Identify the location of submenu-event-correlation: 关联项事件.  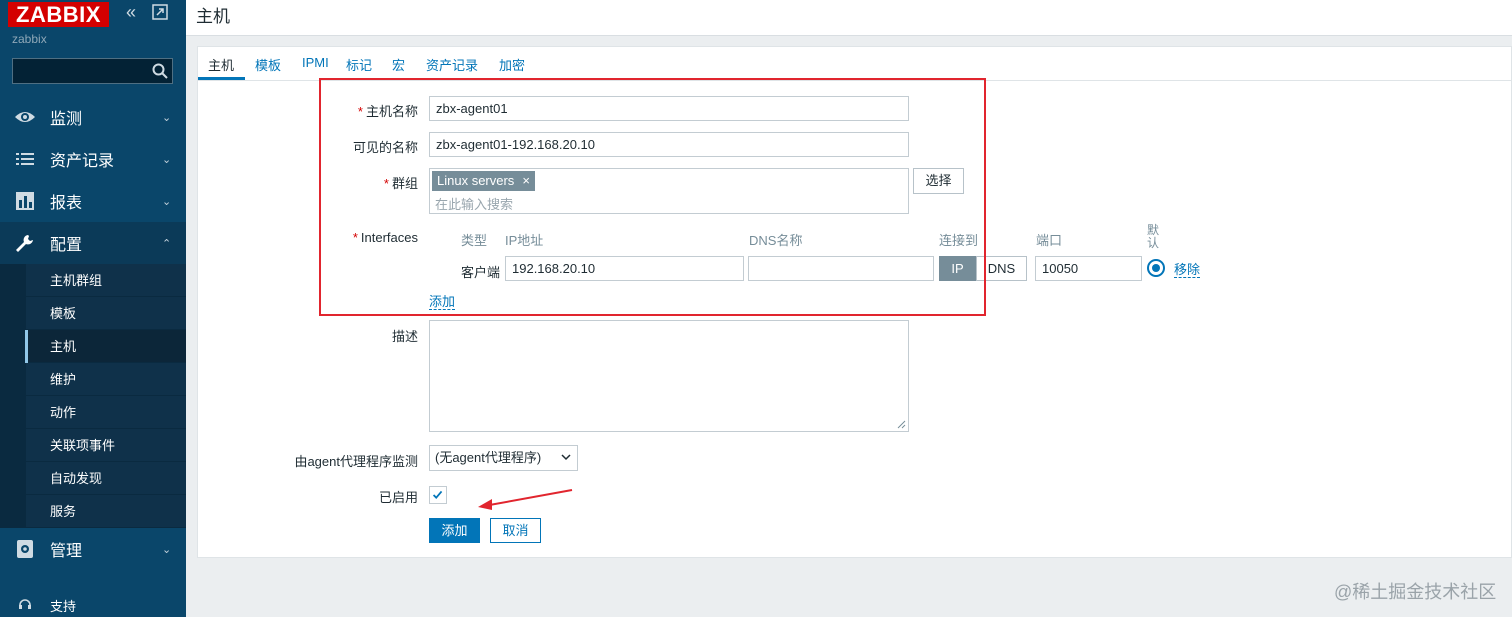
(106, 445).